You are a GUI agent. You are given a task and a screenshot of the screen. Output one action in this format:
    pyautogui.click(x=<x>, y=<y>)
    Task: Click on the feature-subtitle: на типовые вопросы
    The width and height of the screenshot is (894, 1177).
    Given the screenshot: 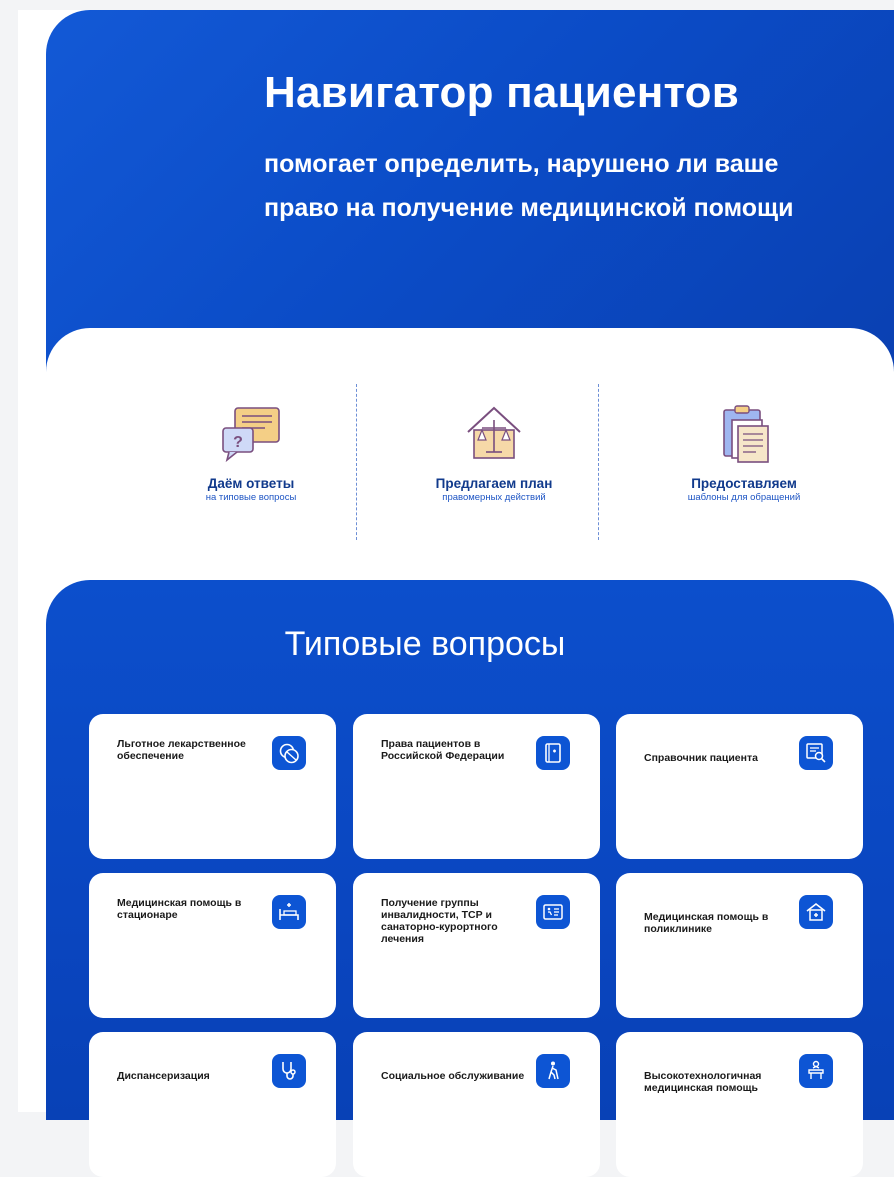 What is the action you would take?
    pyautogui.click(x=251, y=497)
    